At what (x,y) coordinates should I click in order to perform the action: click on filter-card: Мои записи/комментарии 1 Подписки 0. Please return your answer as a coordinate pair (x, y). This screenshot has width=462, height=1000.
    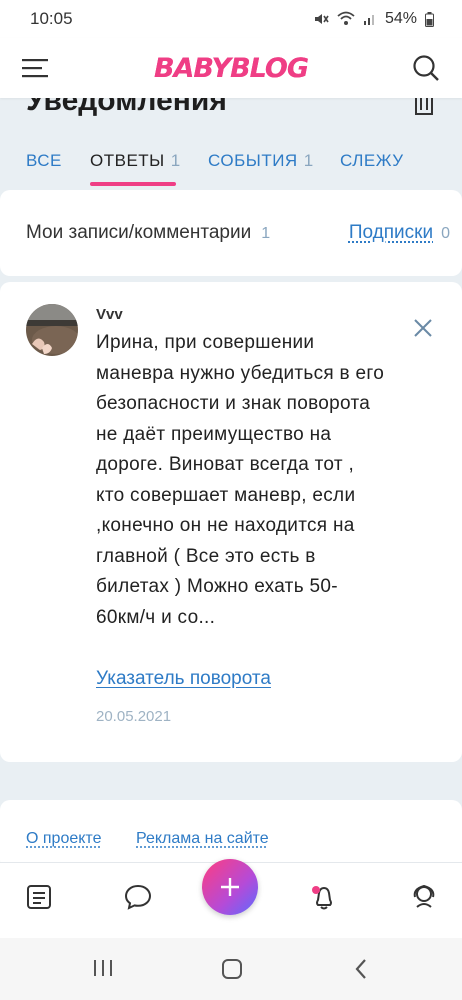
    Looking at the image, I should click on (231, 233).